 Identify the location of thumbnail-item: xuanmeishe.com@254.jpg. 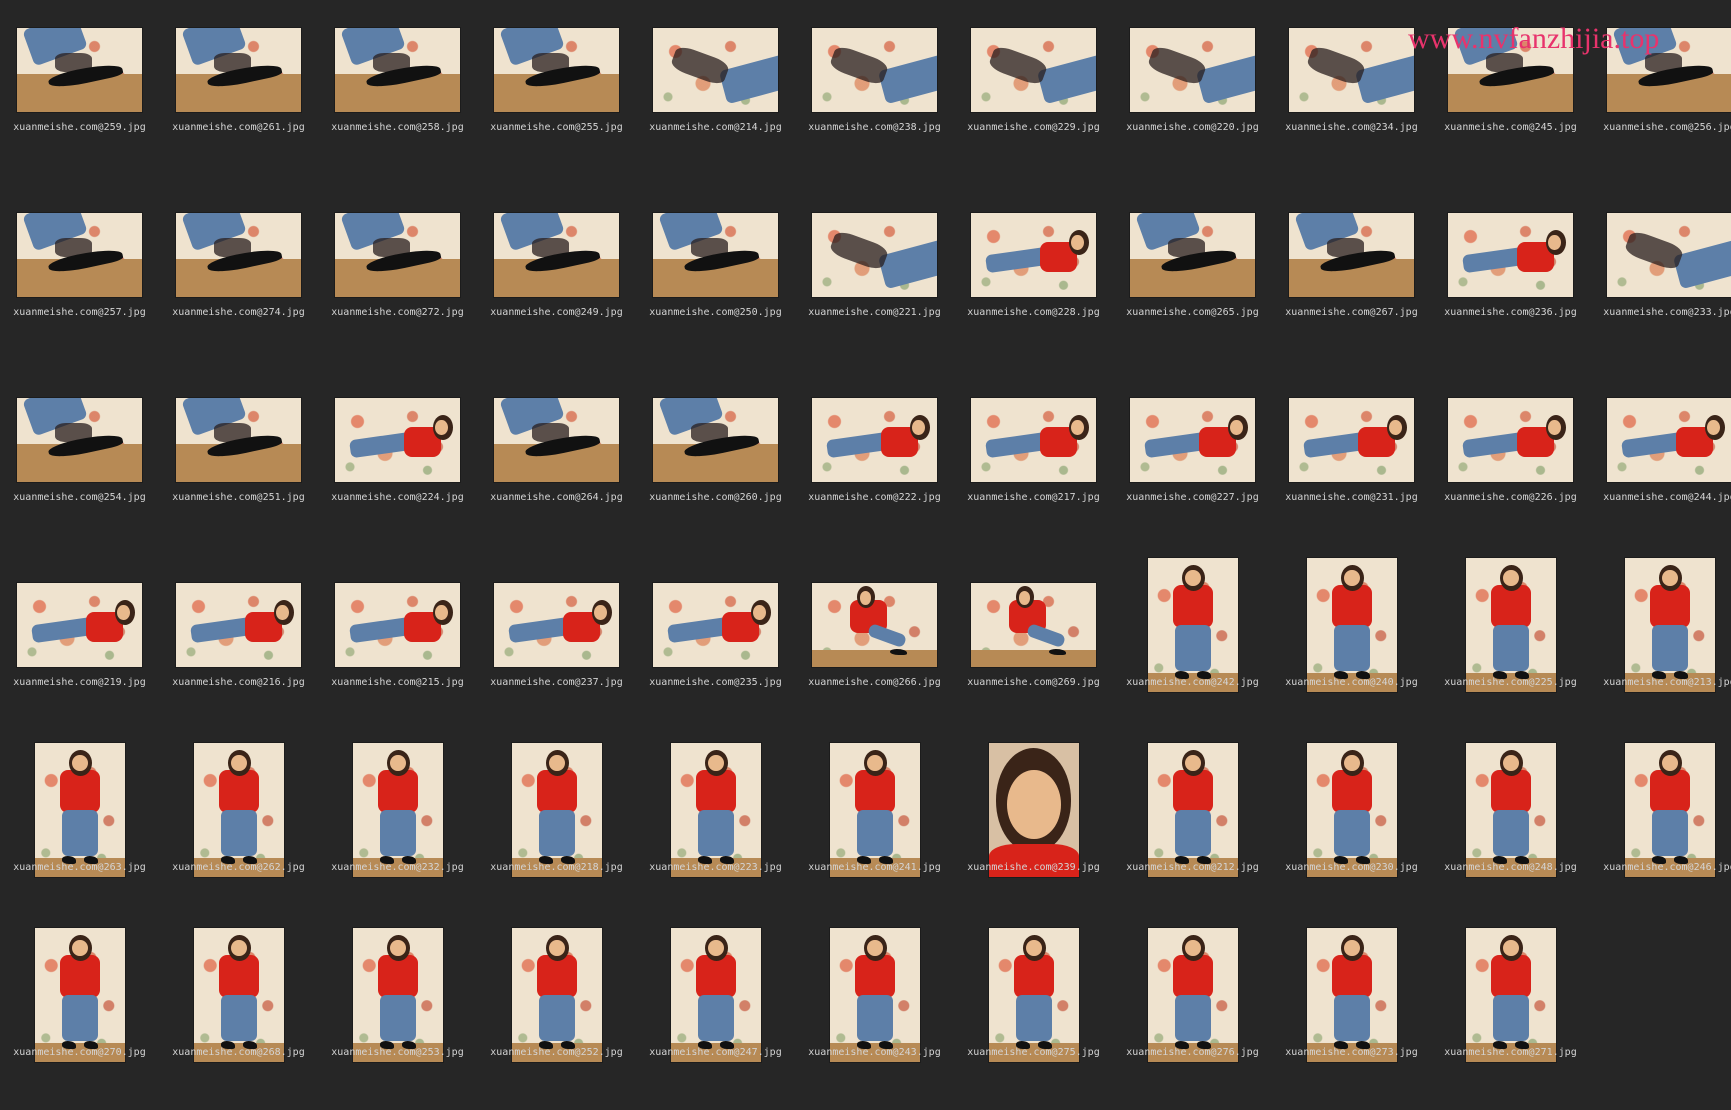
(79, 462).